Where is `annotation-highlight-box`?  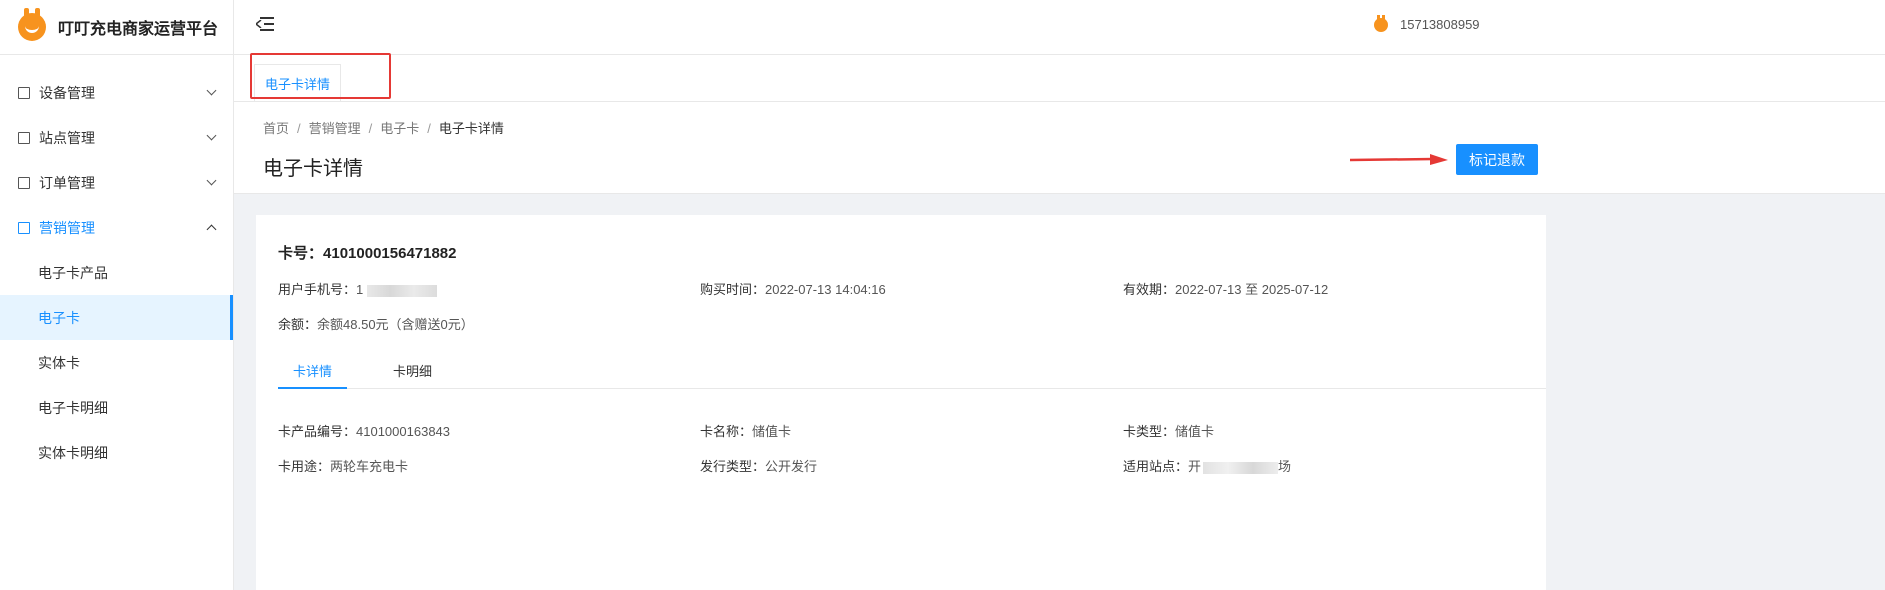 annotation-highlight-box is located at coordinates (320, 76).